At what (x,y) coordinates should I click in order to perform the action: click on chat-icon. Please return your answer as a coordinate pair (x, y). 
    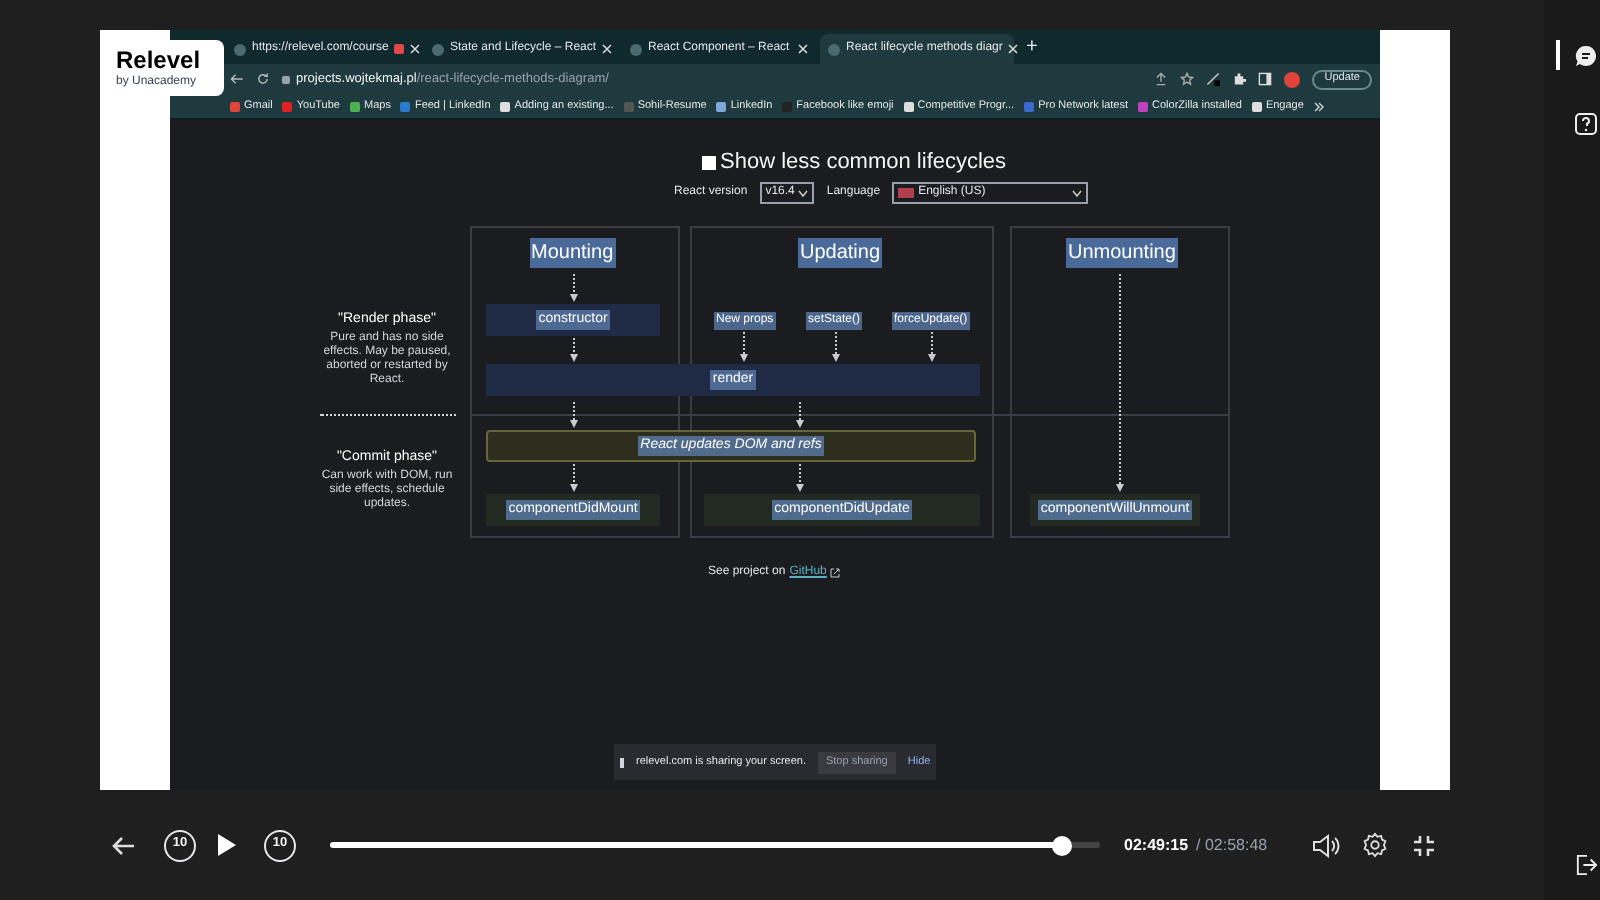
    Looking at the image, I should click on (1586, 56).